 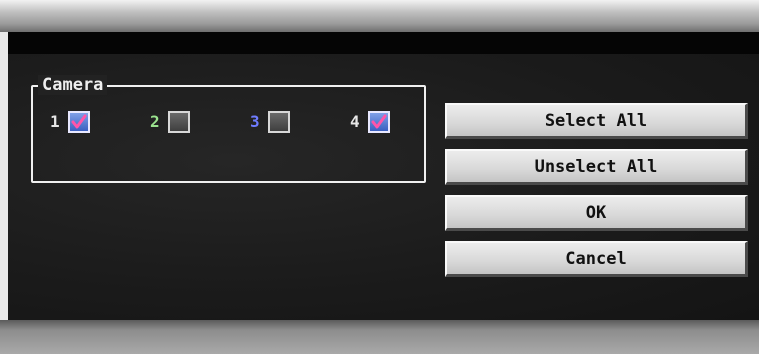 What do you see at coordinates (155, 121) in the screenshot?
I see `camera-2-label: 2` at bounding box center [155, 121].